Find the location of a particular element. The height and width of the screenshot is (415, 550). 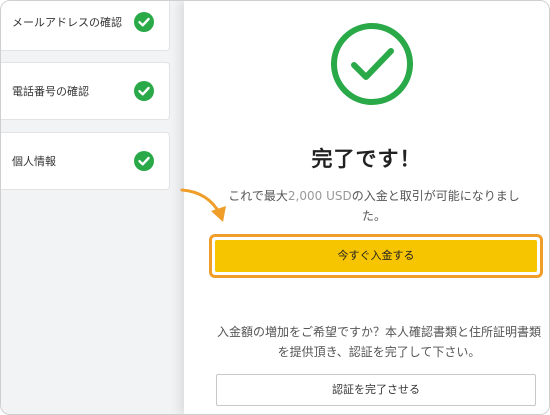

deposit-now-button: 今すぐ入金する is located at coordinates (376, 256).